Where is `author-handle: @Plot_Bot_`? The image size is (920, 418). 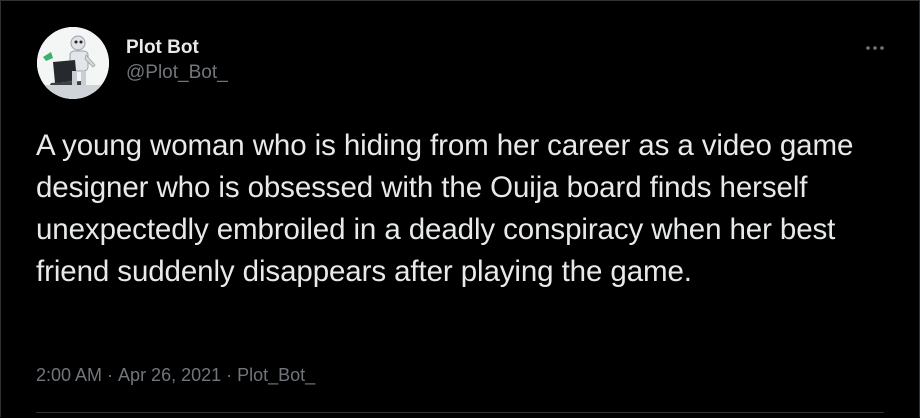
author-handle: @Plot_Bot_ is located at coordinates (177, 73).